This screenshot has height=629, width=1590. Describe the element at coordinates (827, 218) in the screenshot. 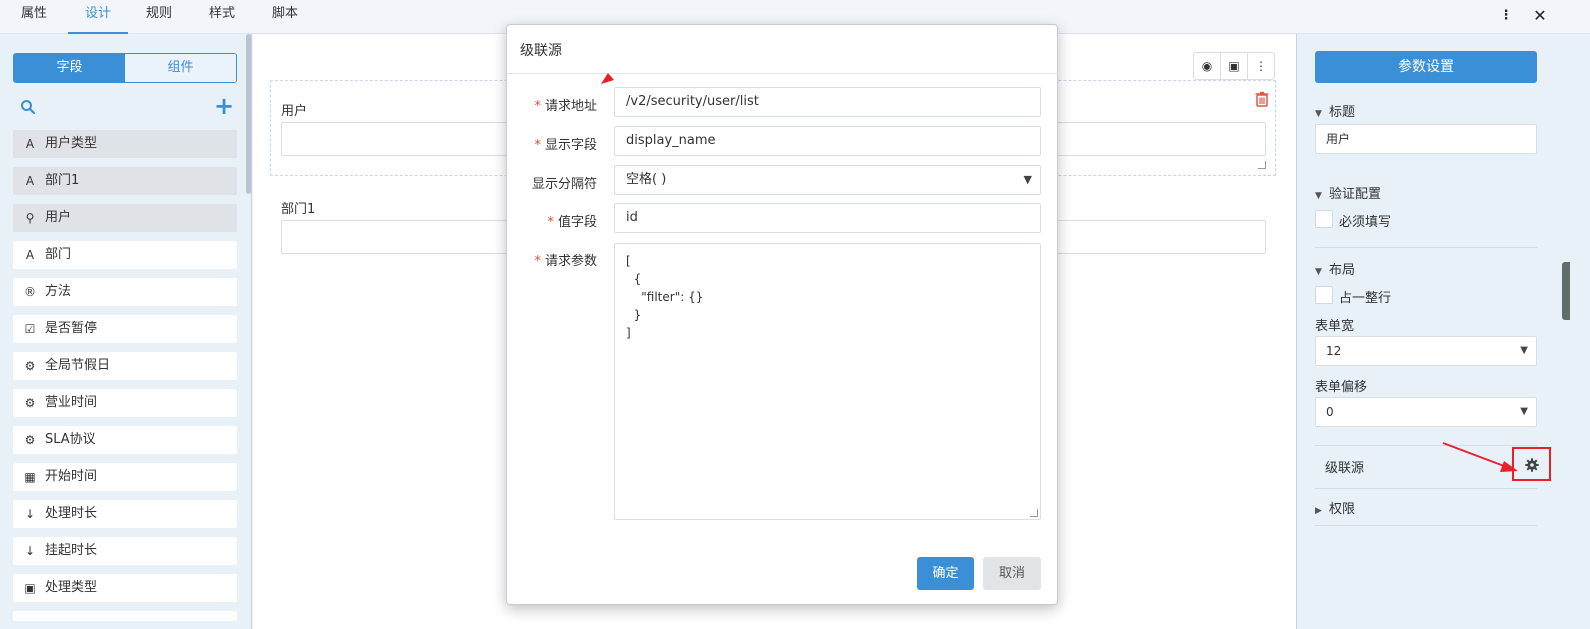

I see `value-field-input: id` at that location.